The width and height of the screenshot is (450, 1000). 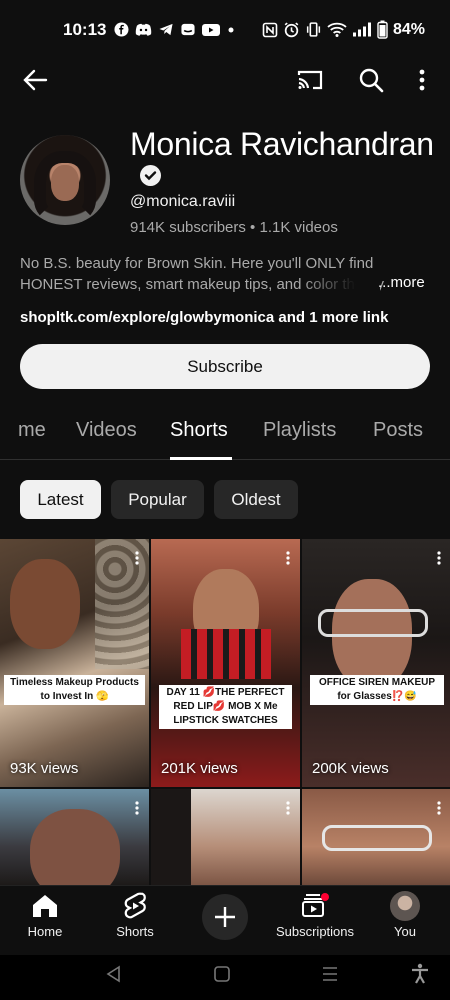 I want to click on nav-shorts-label: Shorts, so click(x=135, y=931).